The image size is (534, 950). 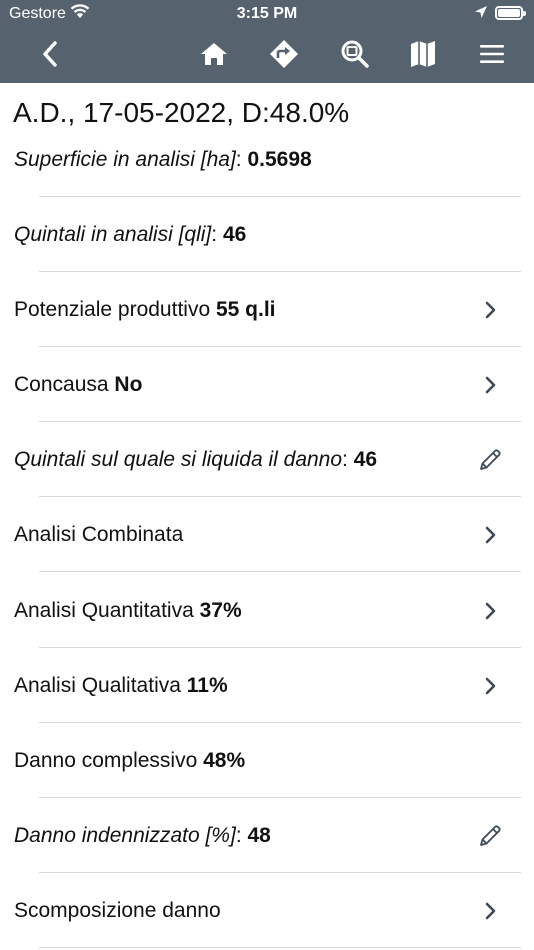 I want to click on field-name: Analisi Combinata, so click(x=99, y=534).